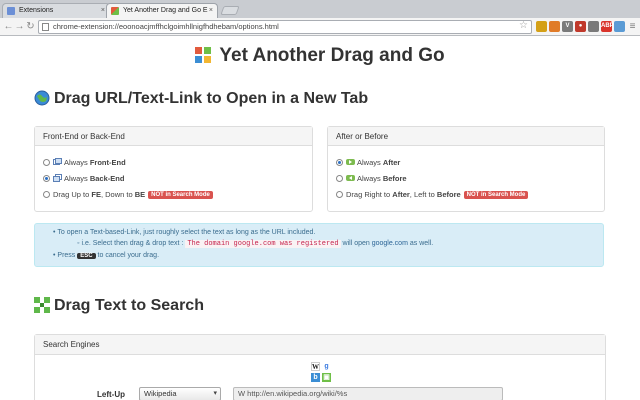 This screenshot has height=400, width=640. What do you see at coordinates (129, 305) in the screenshot?
I see `section-title-text: Drag Text to Search` at bounding box center [129, 305].